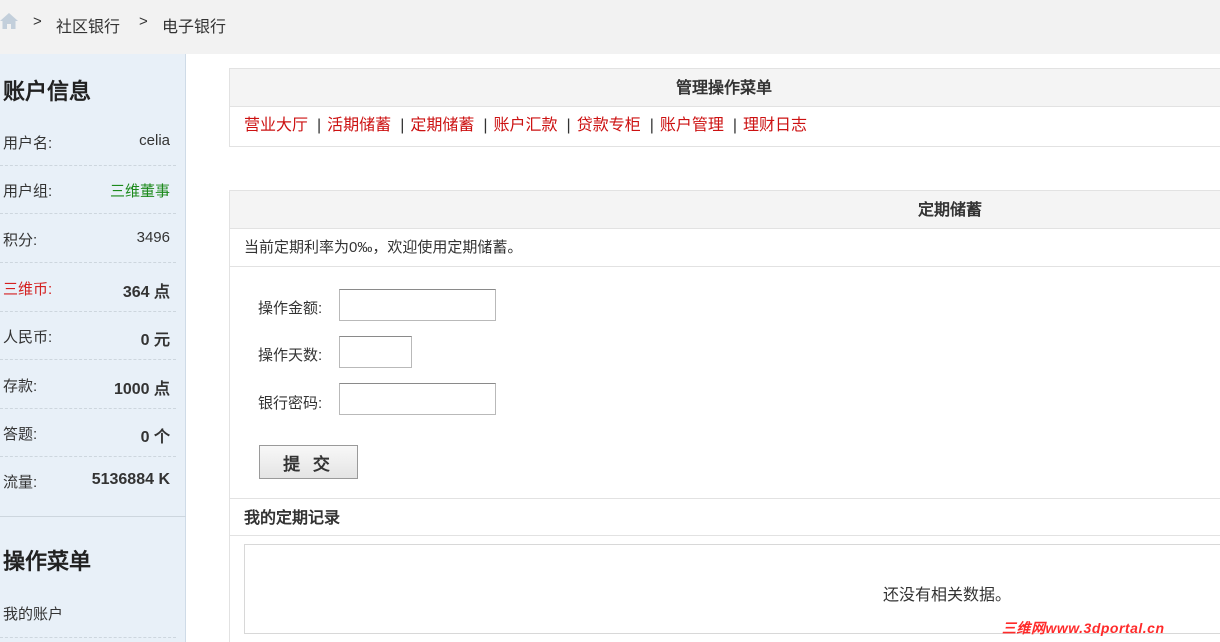 Image resolution: width=1220 pixels, height=642 pixels. What do you see at coordinates (692, 125) in the screenshot?
I see `menu-link-account-management: 账户管理` at bounding box center [692, 125].